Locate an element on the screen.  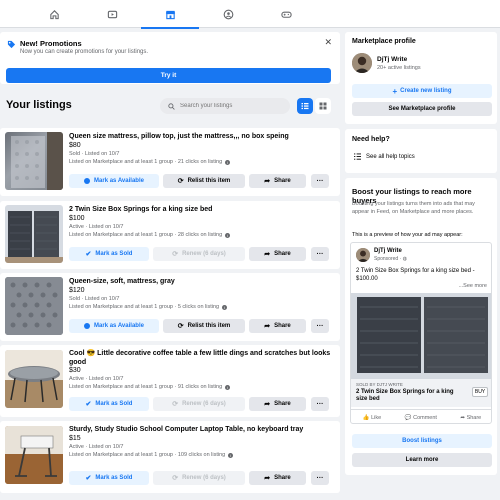
coffee-table-photo is located at coordinates (34, 379).